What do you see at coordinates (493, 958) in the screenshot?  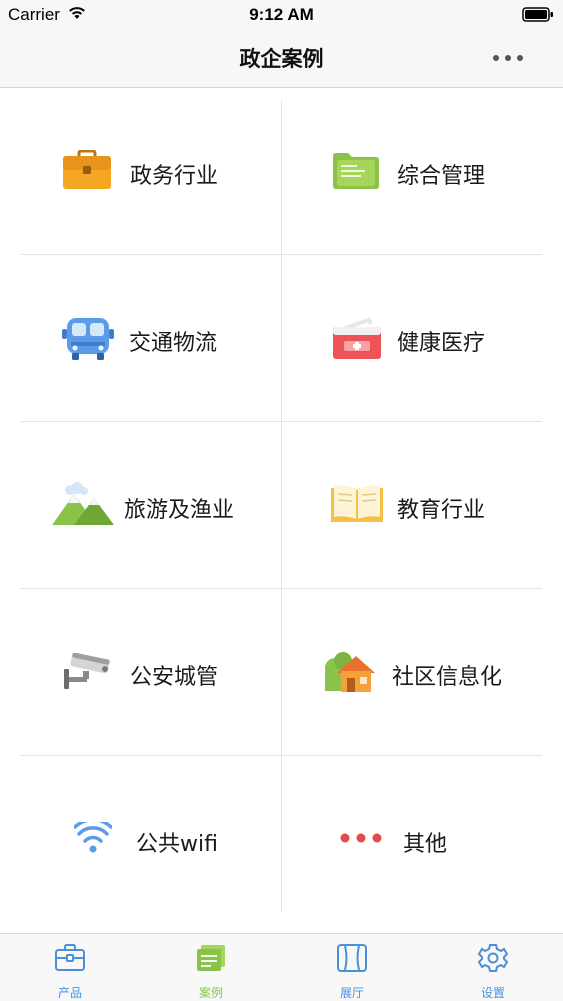 I see `gear-icon` at bounding box center [493, 958].